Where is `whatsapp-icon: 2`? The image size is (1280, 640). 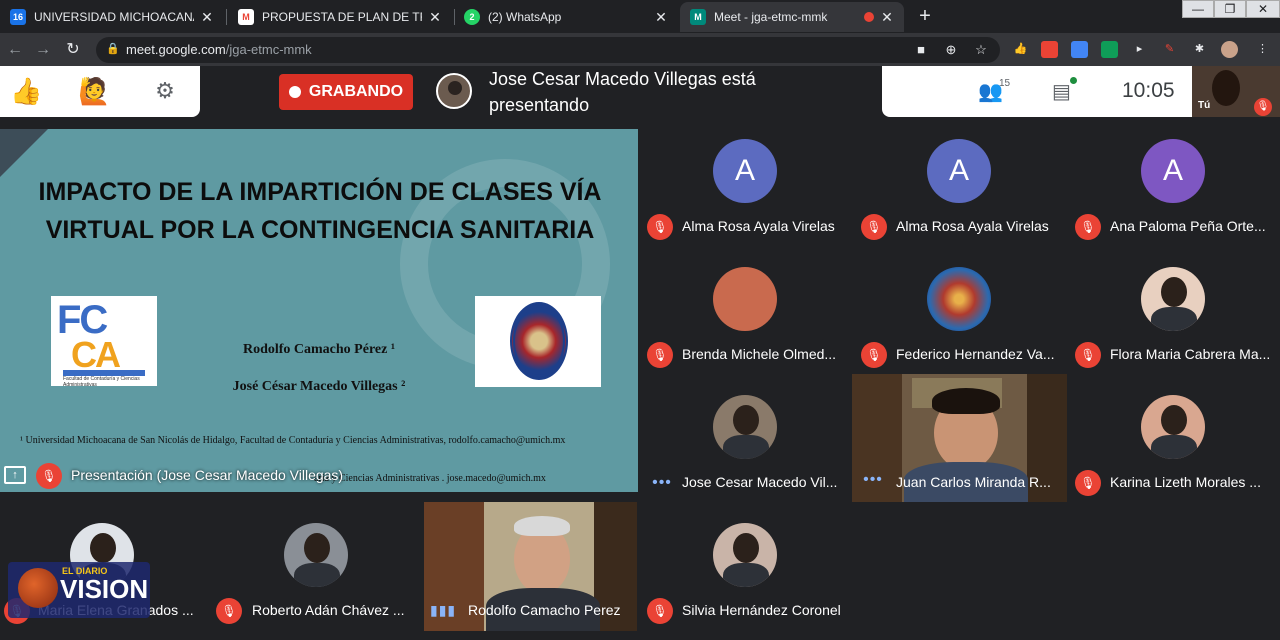 whatsapp-icon: 2 is located at coordinates (472, 17).